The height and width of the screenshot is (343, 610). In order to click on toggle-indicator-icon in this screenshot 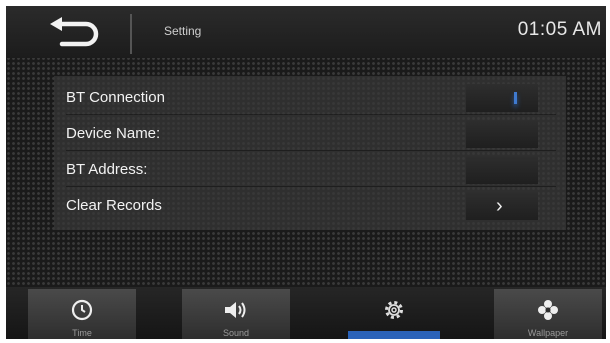, I will do `click(515, 98)`.